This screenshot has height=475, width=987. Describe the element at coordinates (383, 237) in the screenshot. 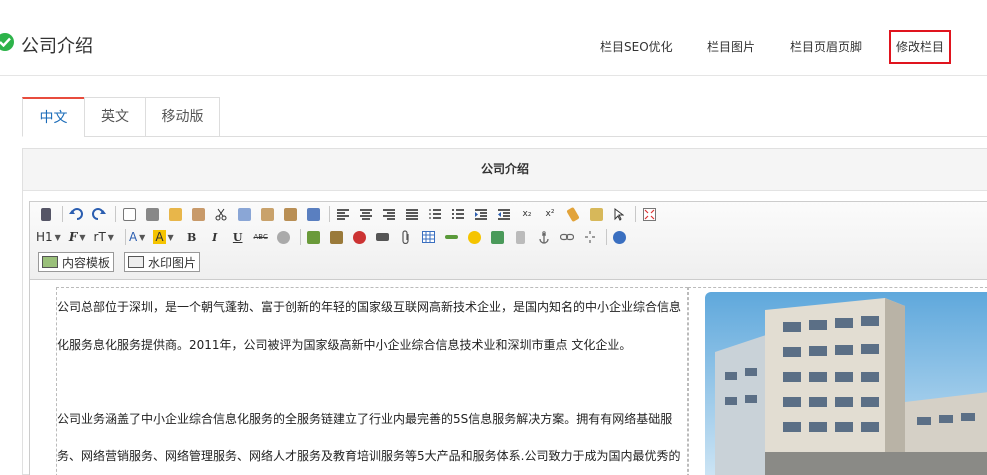

I see `media-icon` at that location.